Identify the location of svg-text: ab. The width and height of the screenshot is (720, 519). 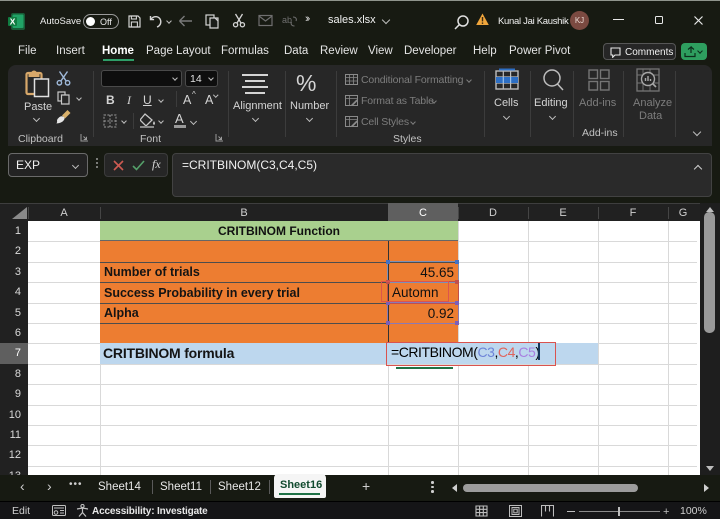
(287, 20).